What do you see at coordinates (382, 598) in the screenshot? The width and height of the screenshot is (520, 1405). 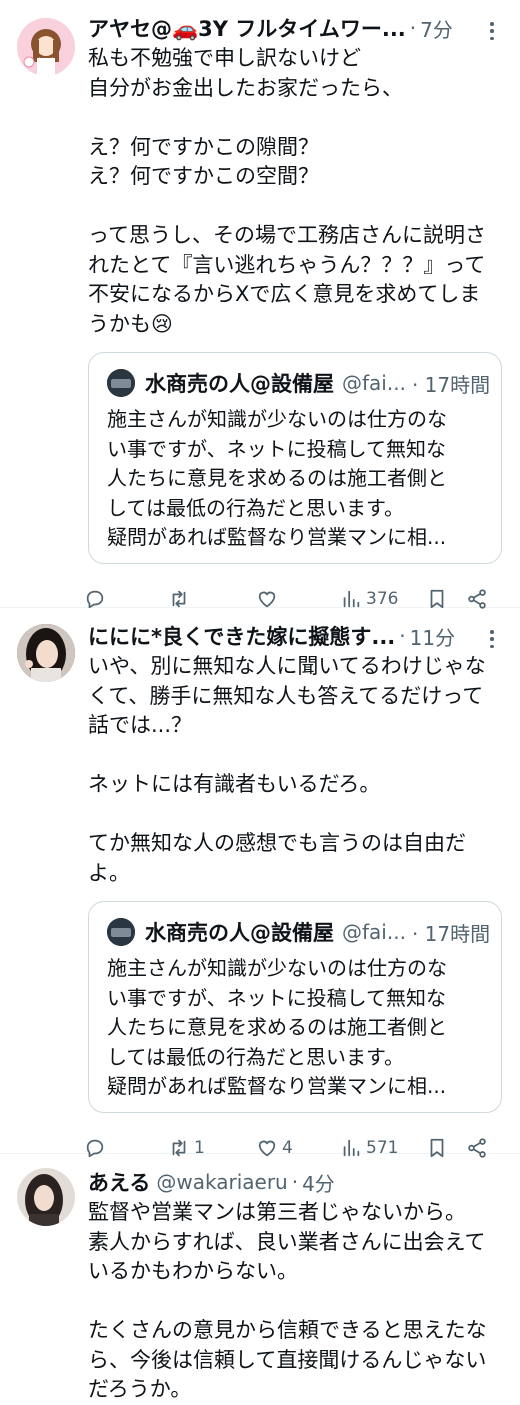 I see `views-count: 376` at bounding box center [382, 598].